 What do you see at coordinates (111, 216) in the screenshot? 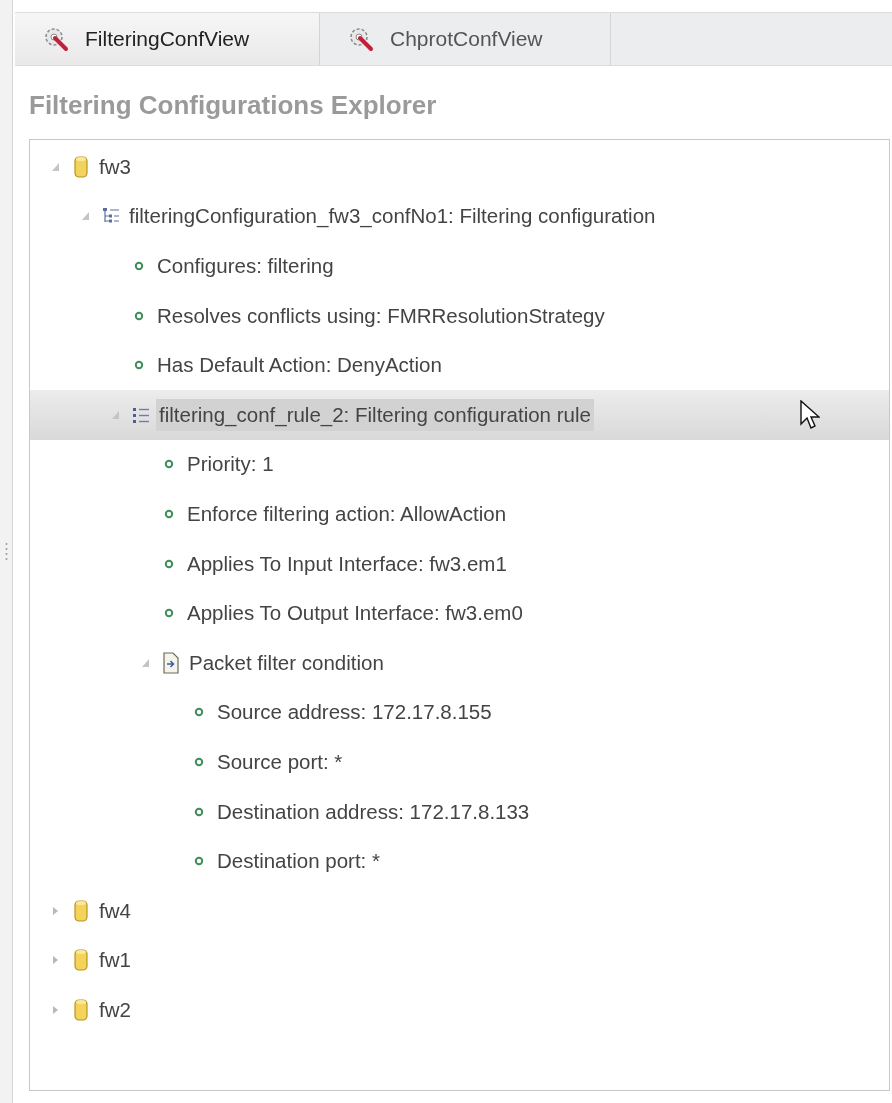
I see `hierarchy-list-icon` at bounding box center [111, 216].